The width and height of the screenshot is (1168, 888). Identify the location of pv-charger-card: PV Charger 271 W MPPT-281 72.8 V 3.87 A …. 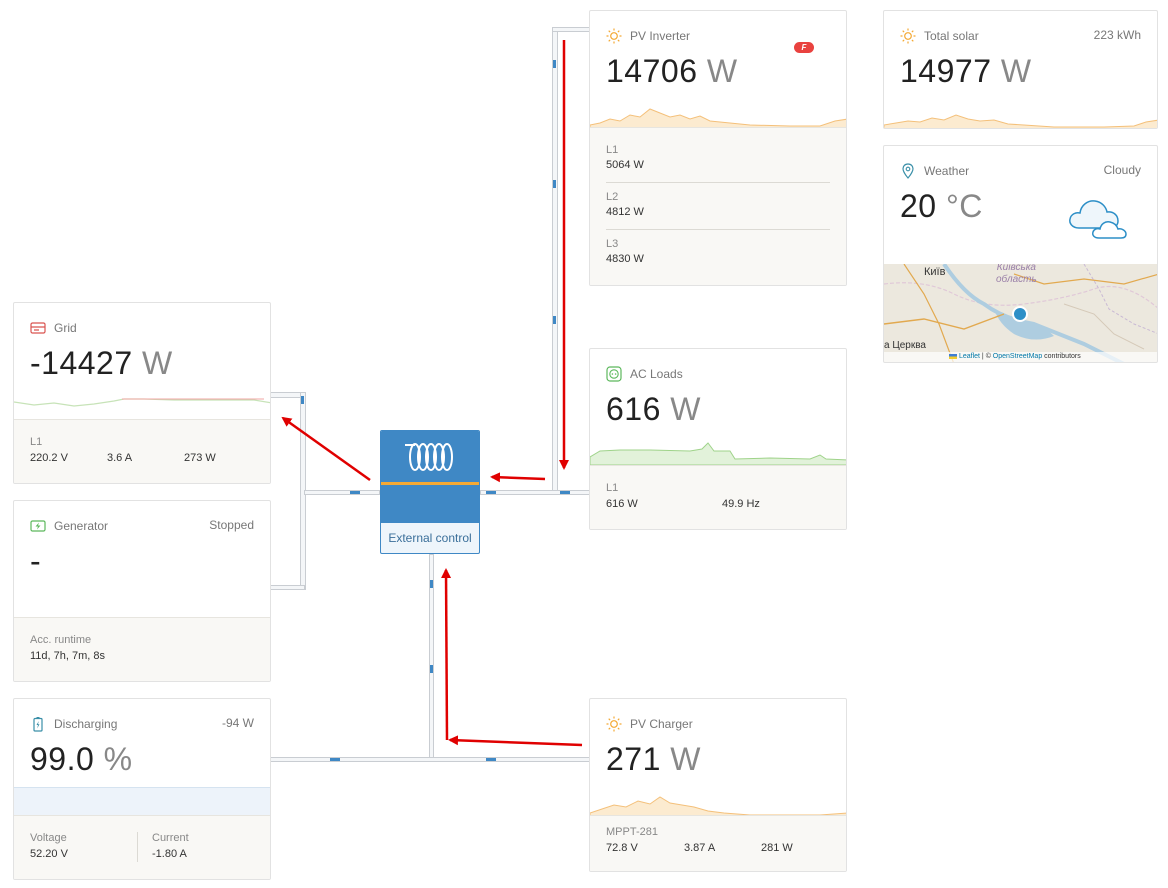
(718, 785).